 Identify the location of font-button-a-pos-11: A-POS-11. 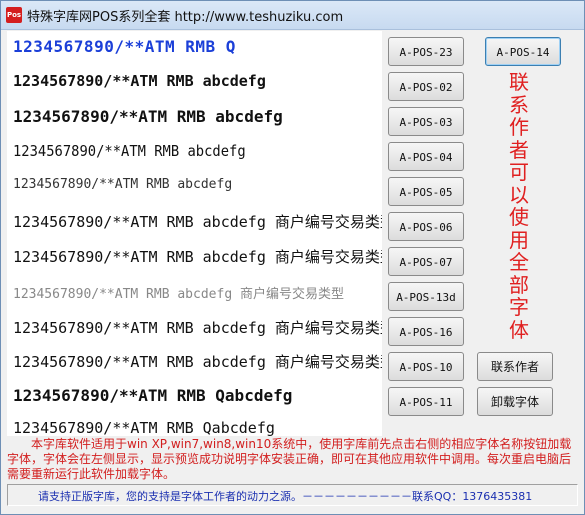
(426, 401).